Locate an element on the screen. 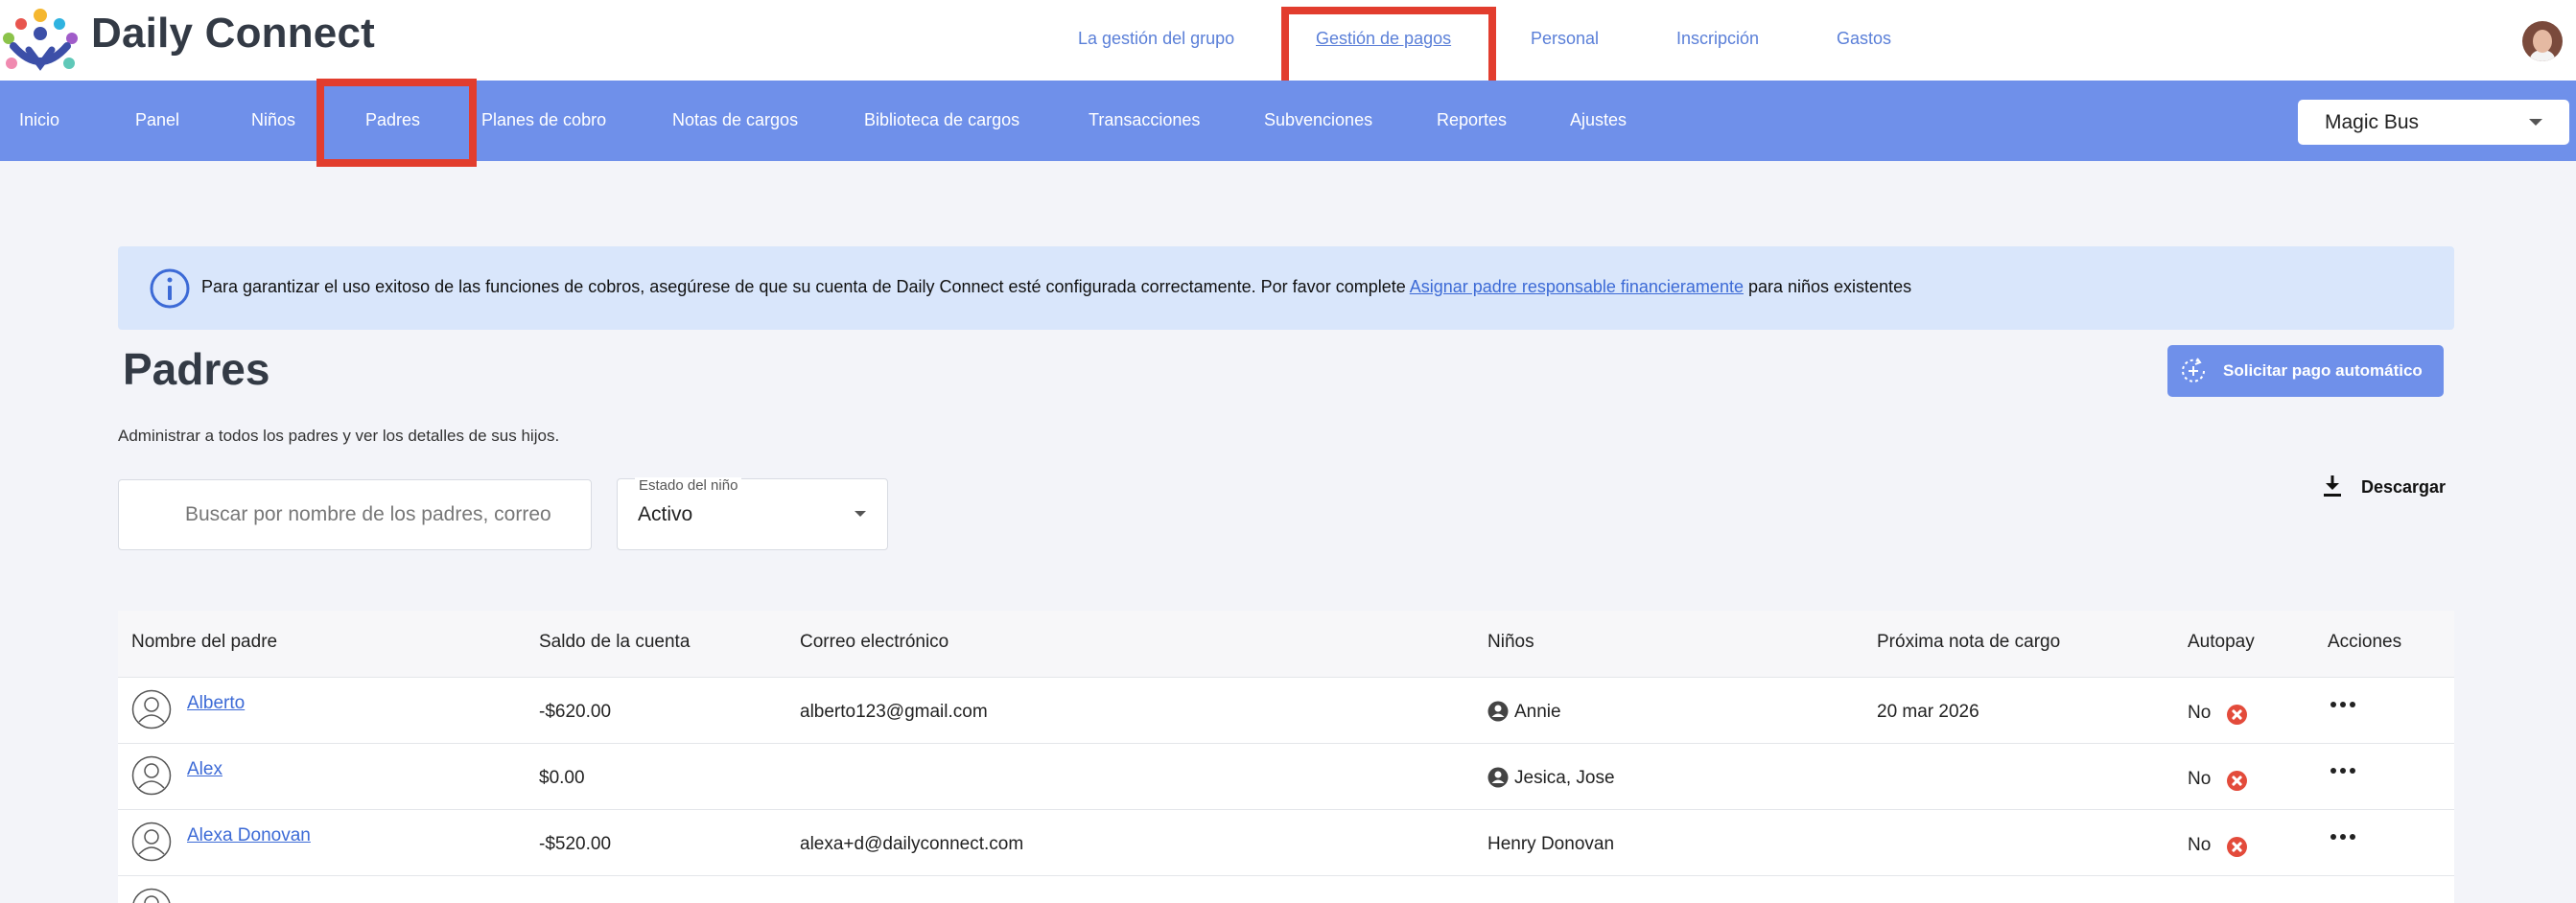  request-autopay-label: Solicitar pago automático is located at coordinates (2323, 370).